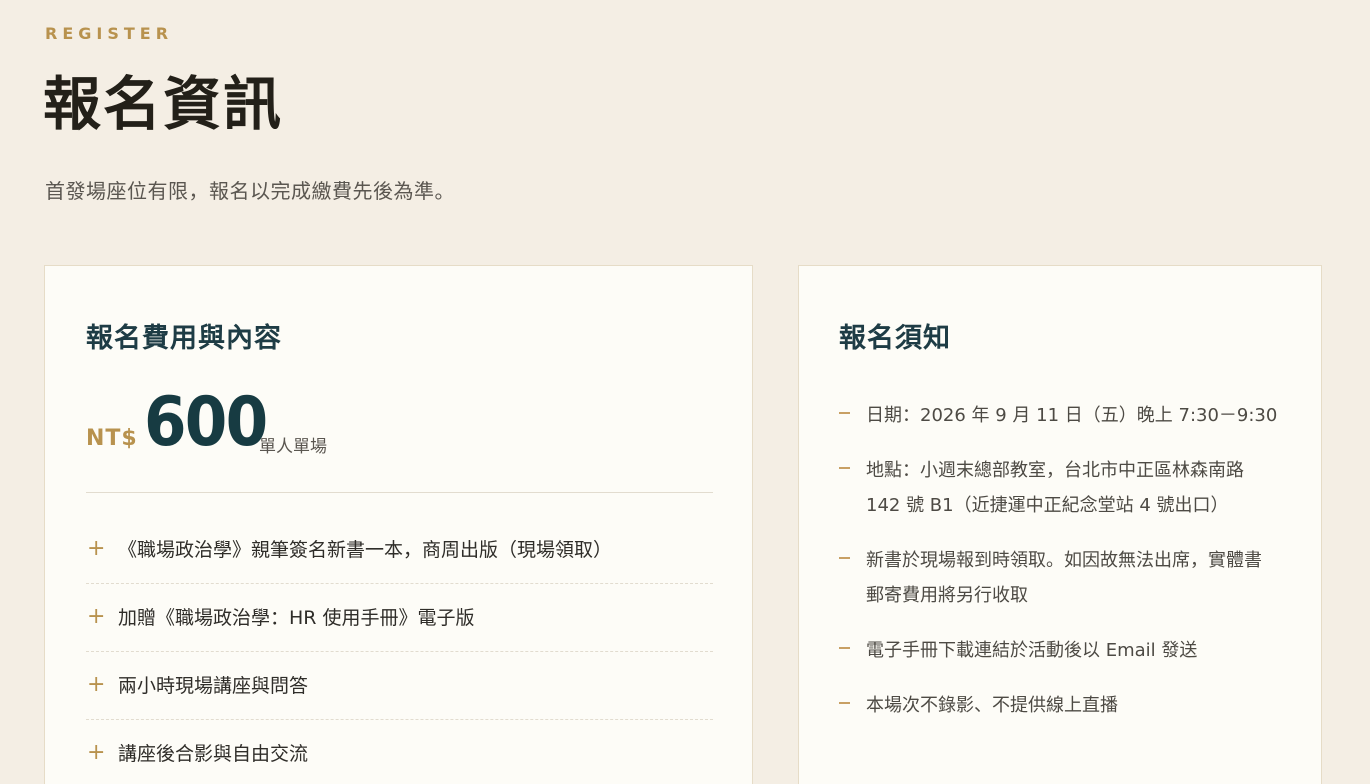 The height and width of the screenshot is (784, 1370). What do you see at coordinates (296, 618) in the screenshot?
I see `included-item-label: 加贈《職場政治學：HR 使用手冊》電子版` at bounding box center [296, 618].